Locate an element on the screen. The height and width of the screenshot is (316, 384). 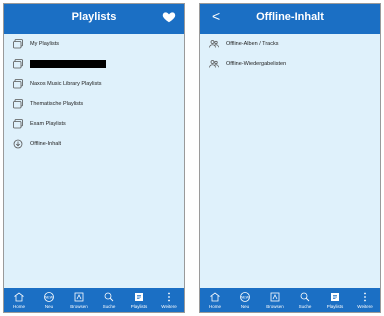
list-item-naxos: Naxos Music Library Playlists is located at coordinates (94, 84).